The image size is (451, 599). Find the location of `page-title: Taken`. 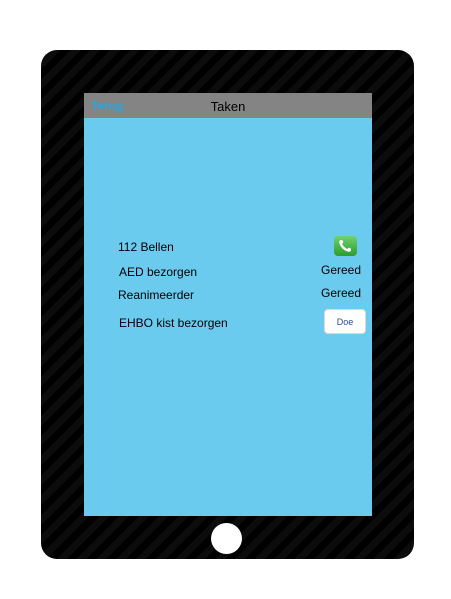

page-title: Taken is located at coordinates (228, 106).